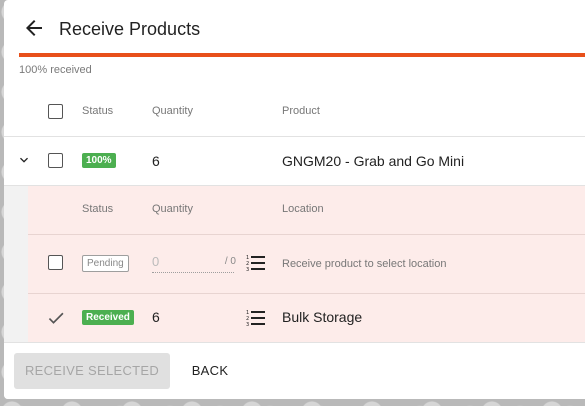 The height and width of the screenshot is (406, 585). I want to click on receive-selected-button: RECEIVE SELECTED, so click(92, 371).